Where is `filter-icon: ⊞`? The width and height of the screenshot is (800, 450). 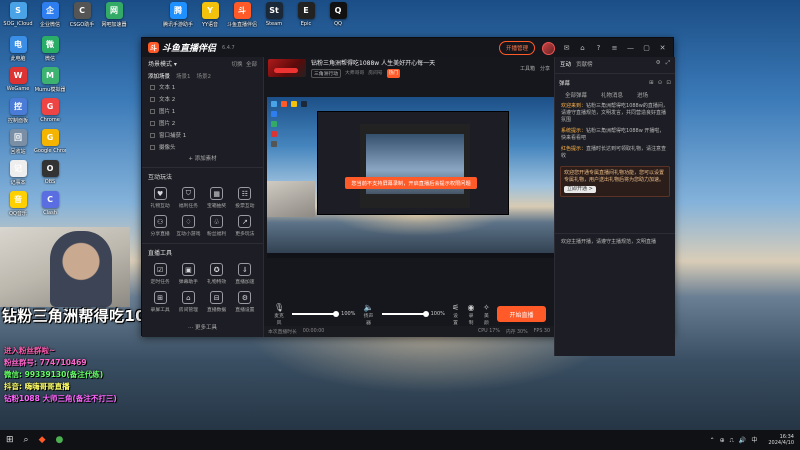 filter-icon: ⊞ is located at coordinates (651, 83).